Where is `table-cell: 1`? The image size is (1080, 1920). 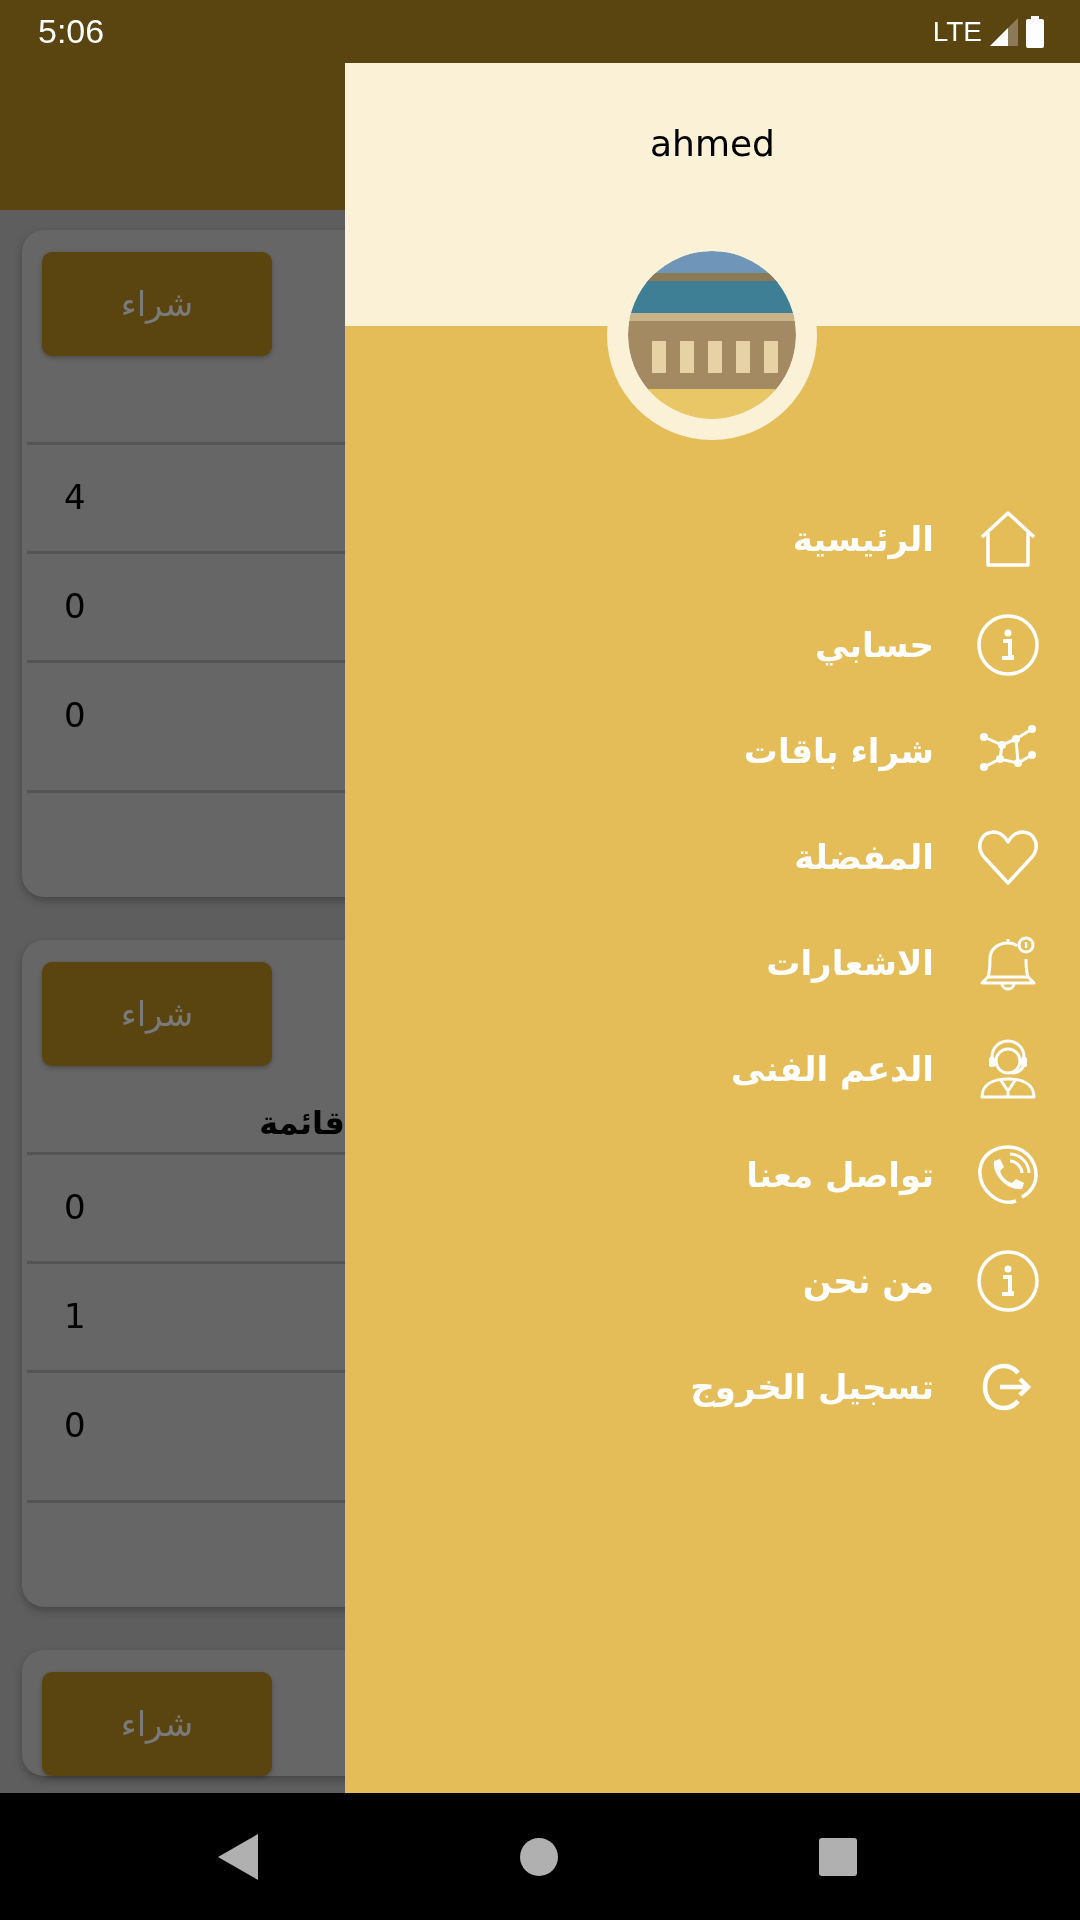 table-cell: 1 is located at coordinates (75, 1316).